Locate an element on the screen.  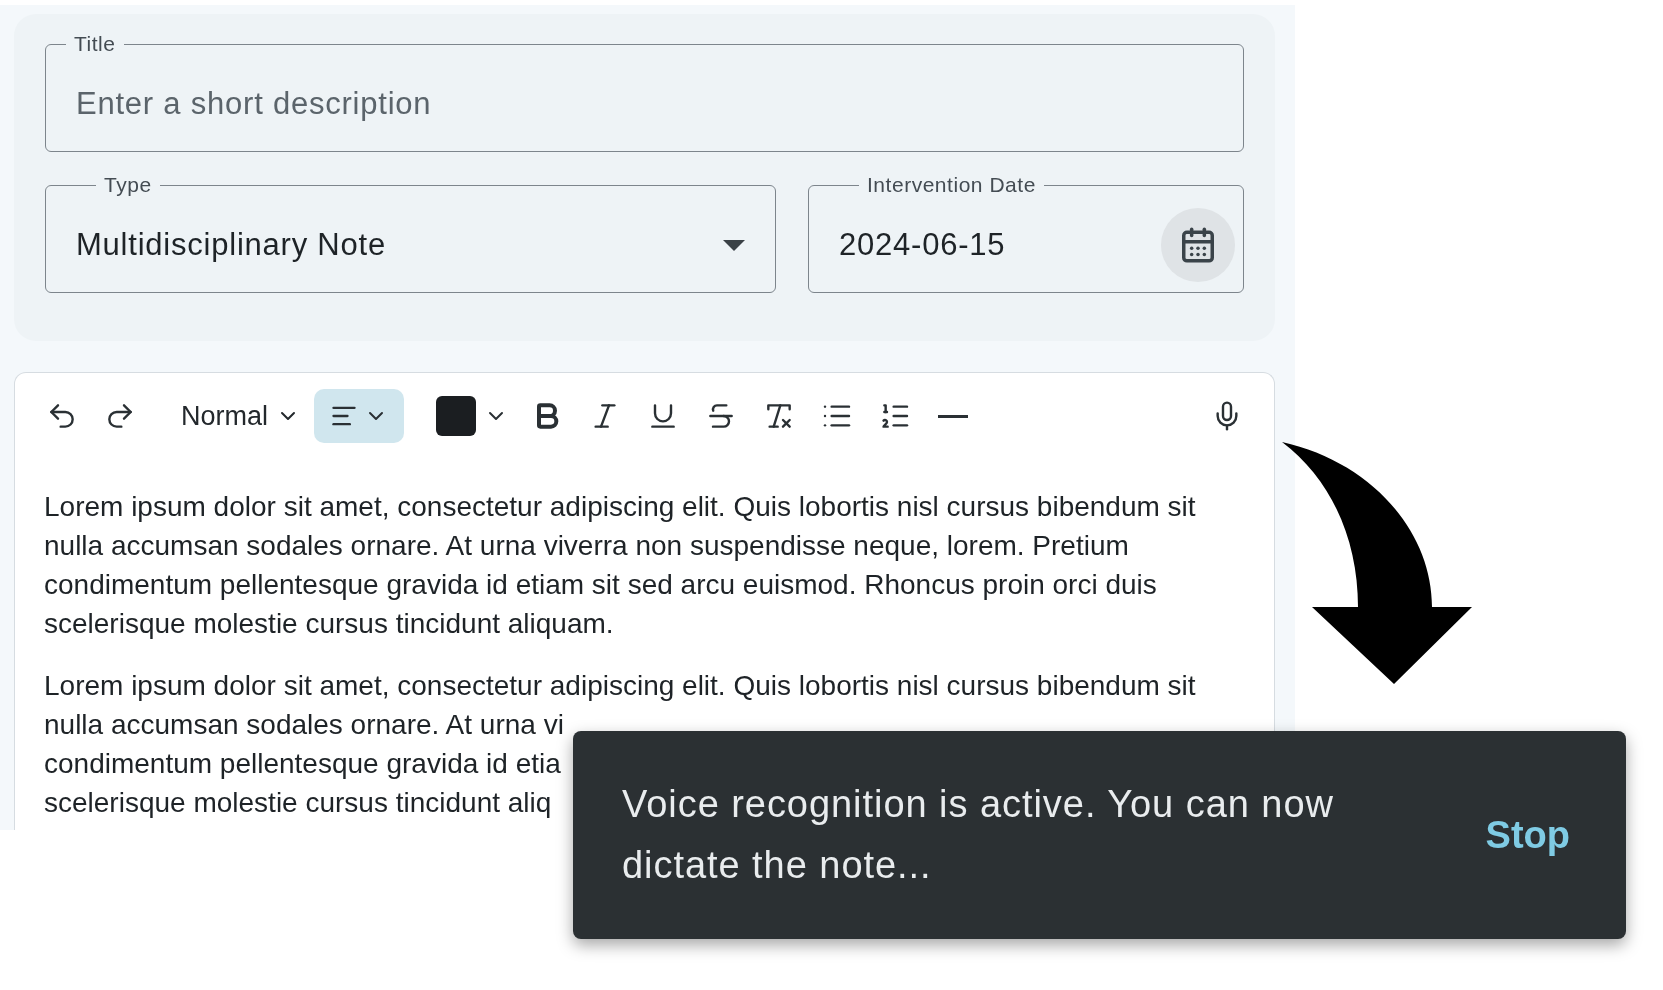
paragraph-line: scelerisque molestie cursus tincidunt aliquam. is located at coordinates (329, 624).